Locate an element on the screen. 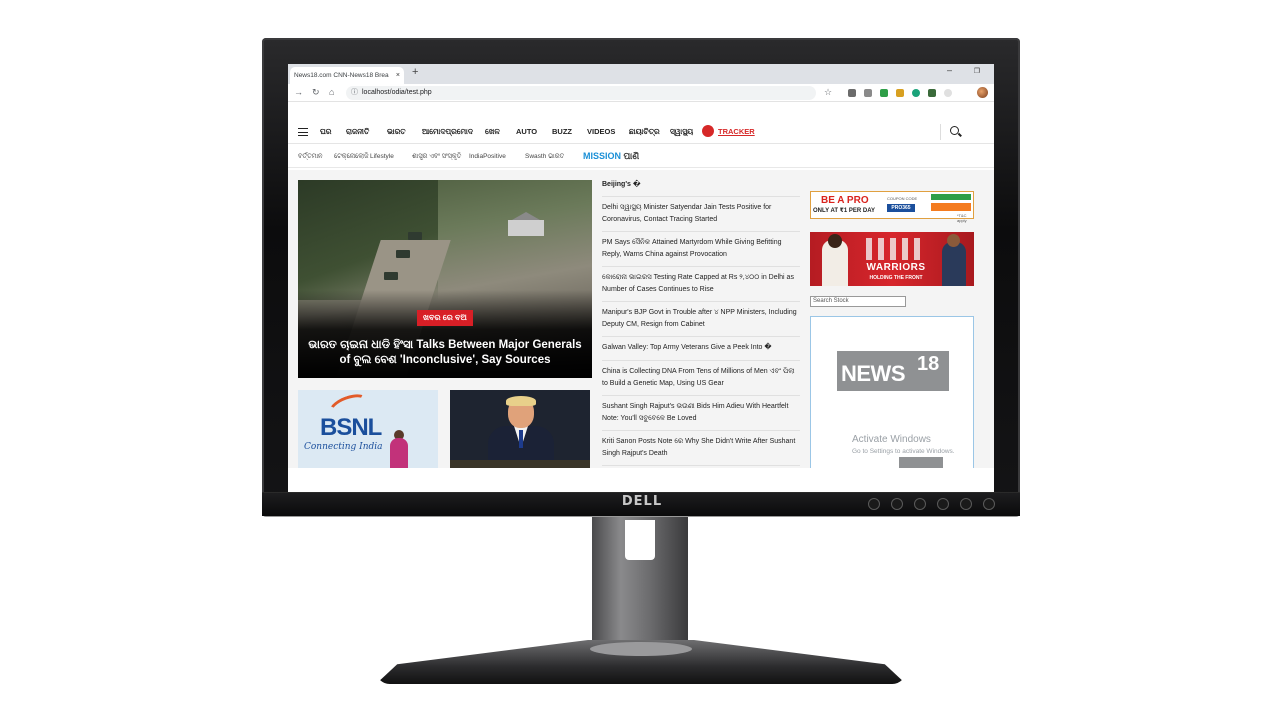 The image size is (1280, 720). hamburger-icon is located at coordinates (303, 132).